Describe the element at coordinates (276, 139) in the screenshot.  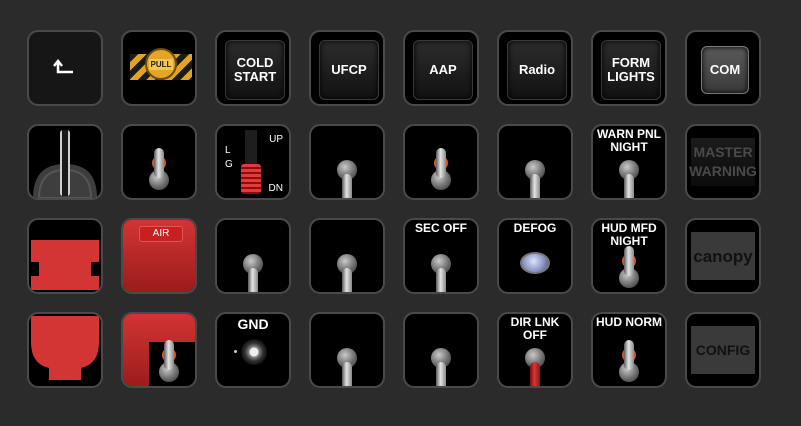
I see `gear-up-label: UP` at that location.